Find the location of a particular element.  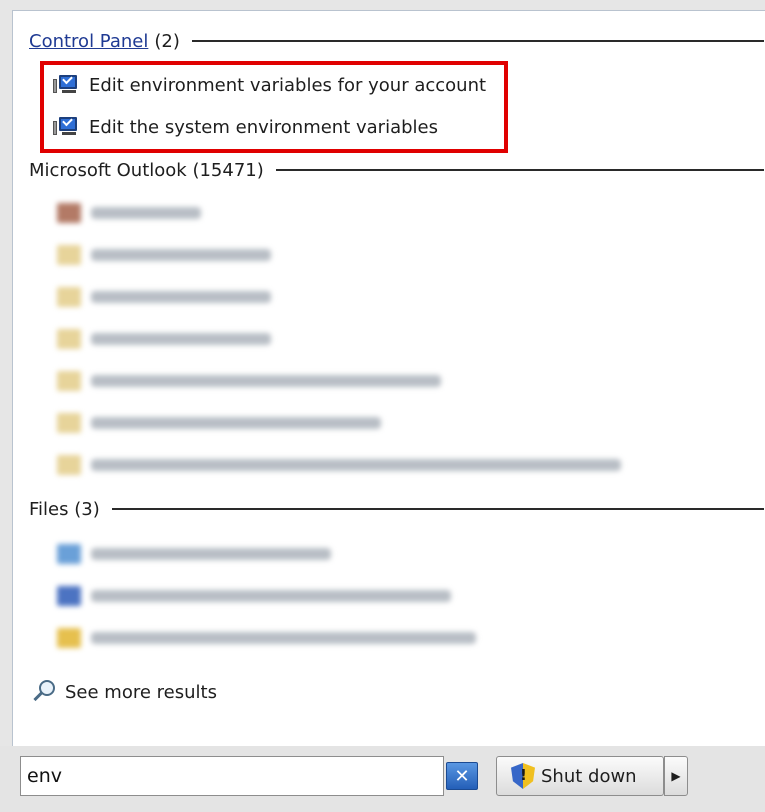

see-more-label: See more results is located at coordinates (141, 692).